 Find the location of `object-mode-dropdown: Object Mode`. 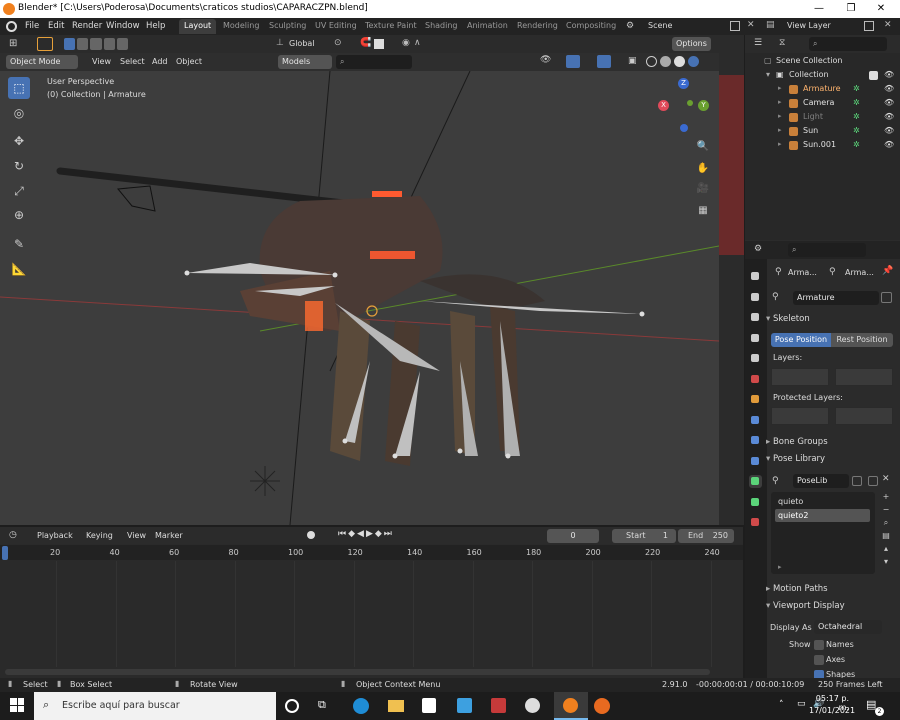

object-mode-dropdown: Object Mode is located at coordinates (42, 62).